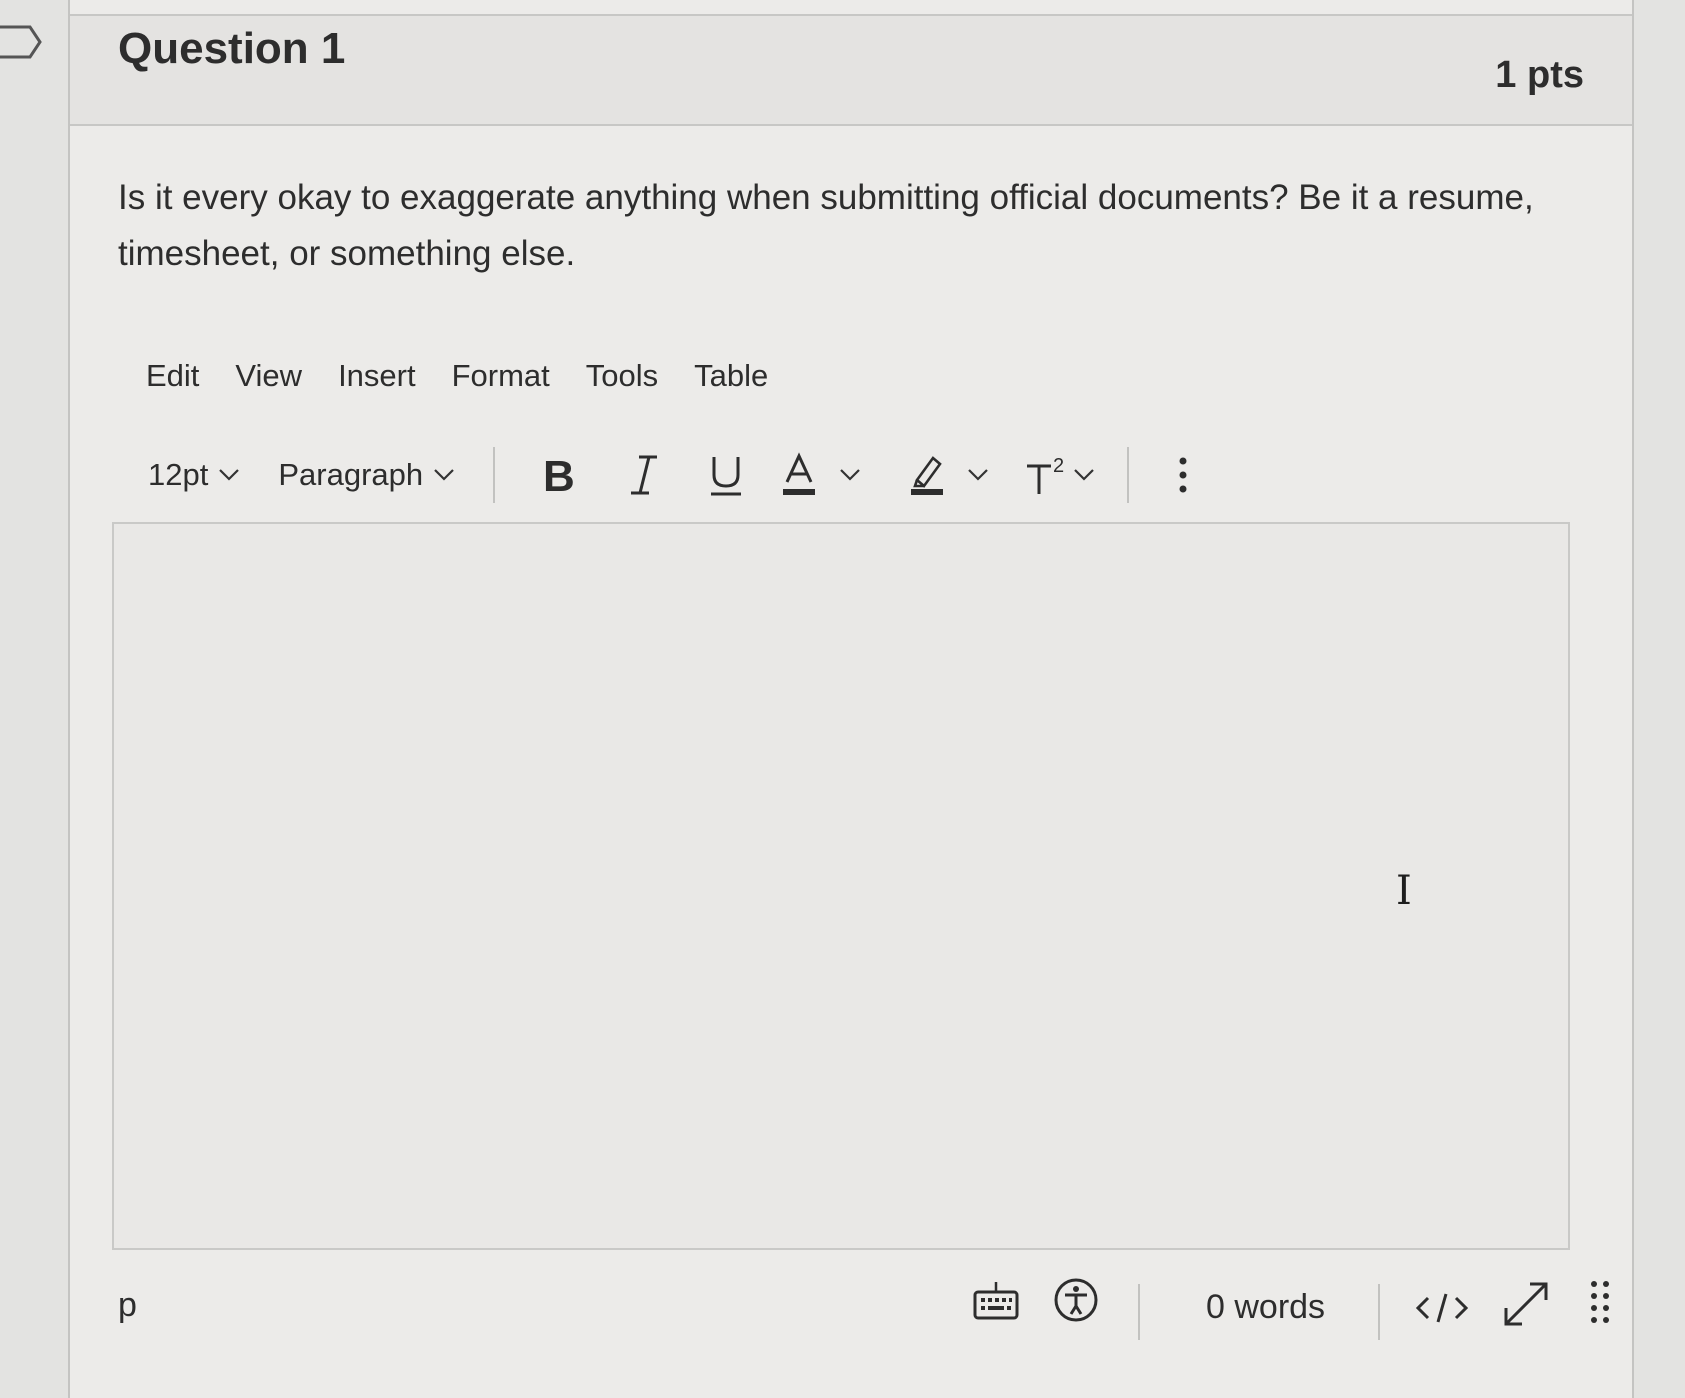 The image size is (1685, 1398). I want to click on font-size-select: 12pt, so click(194, 475).